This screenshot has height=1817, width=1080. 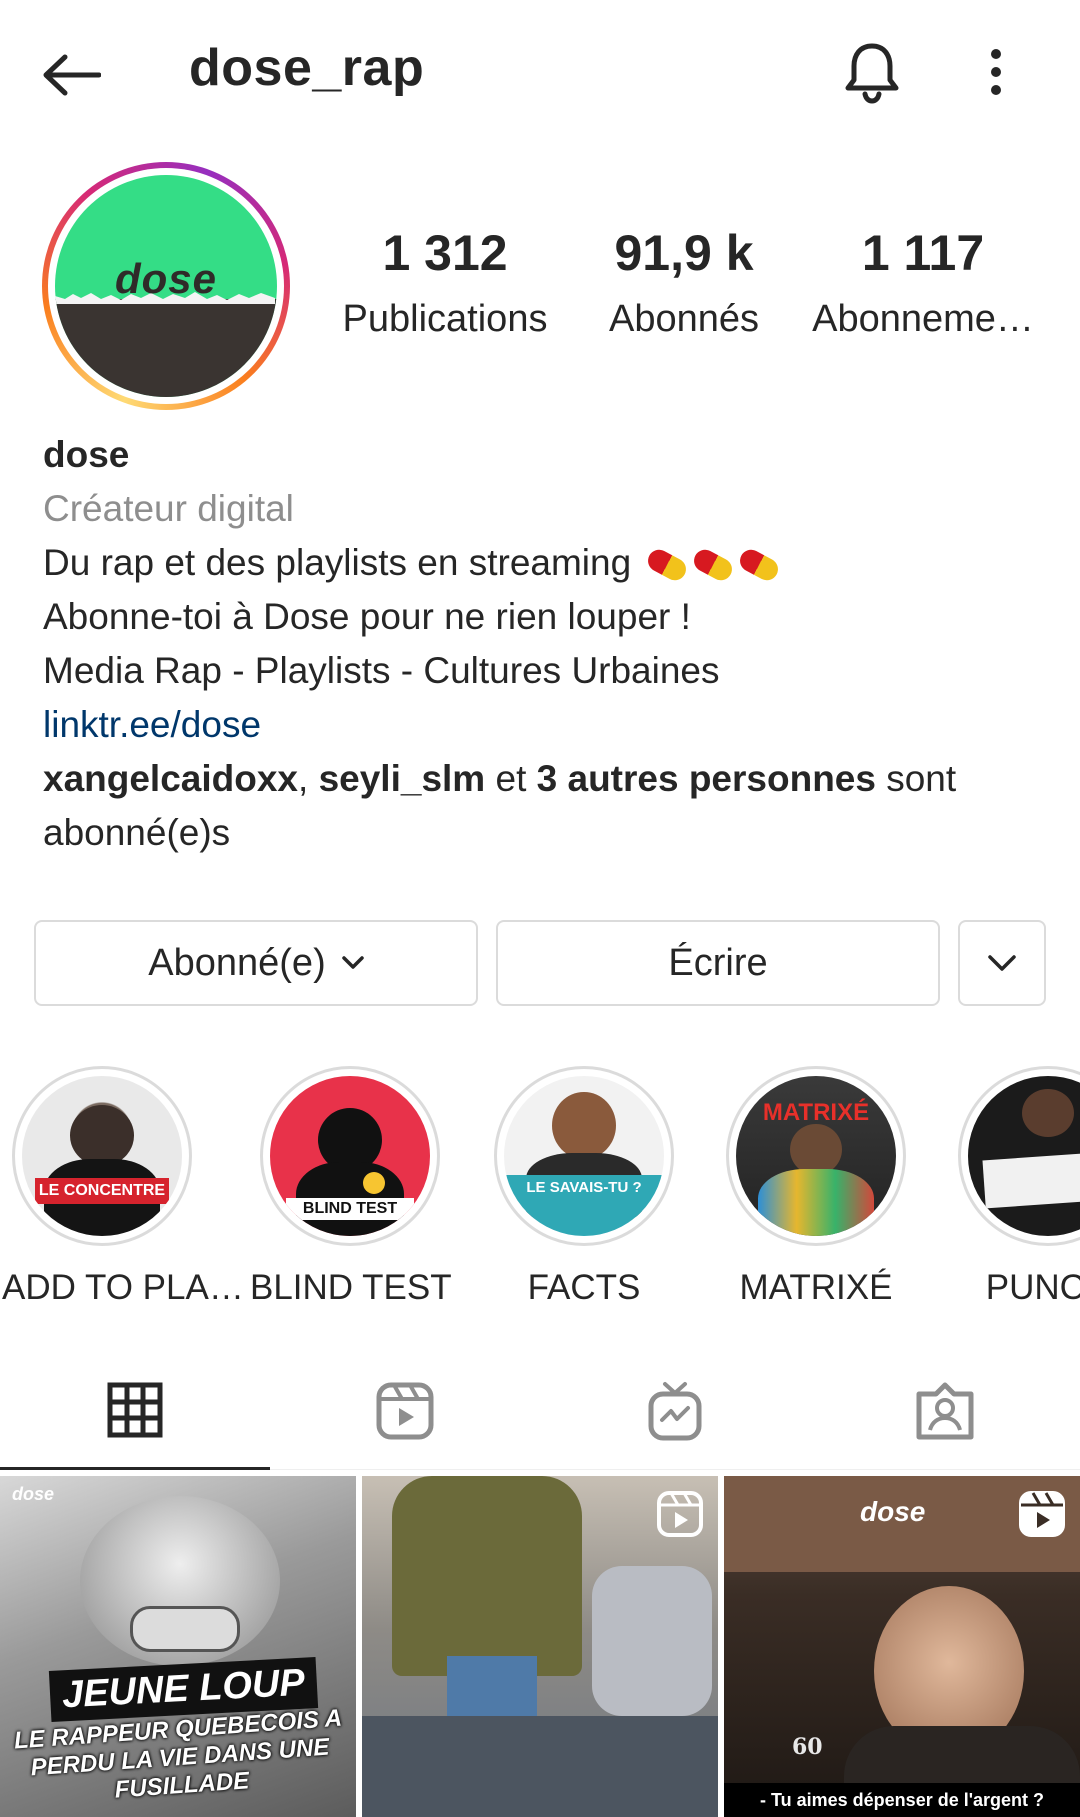 I want to click on mutual-others: 3 autres personnes, so click(x=706, y=778).